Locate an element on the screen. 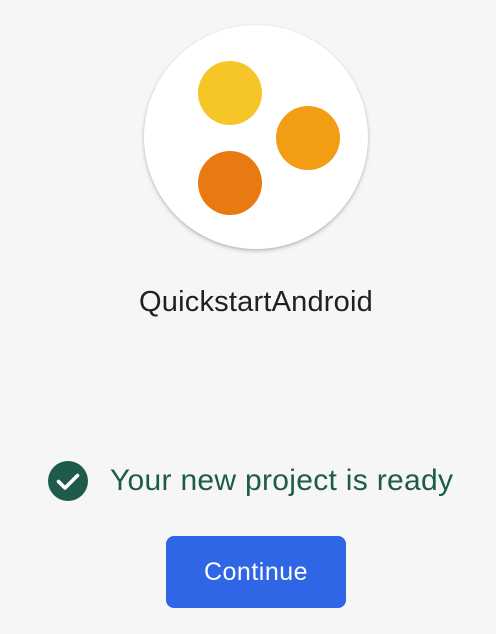 The height and width of the screenshot is (634, 496). status-text: Your new project is ready is located at coordinates (282, 480).